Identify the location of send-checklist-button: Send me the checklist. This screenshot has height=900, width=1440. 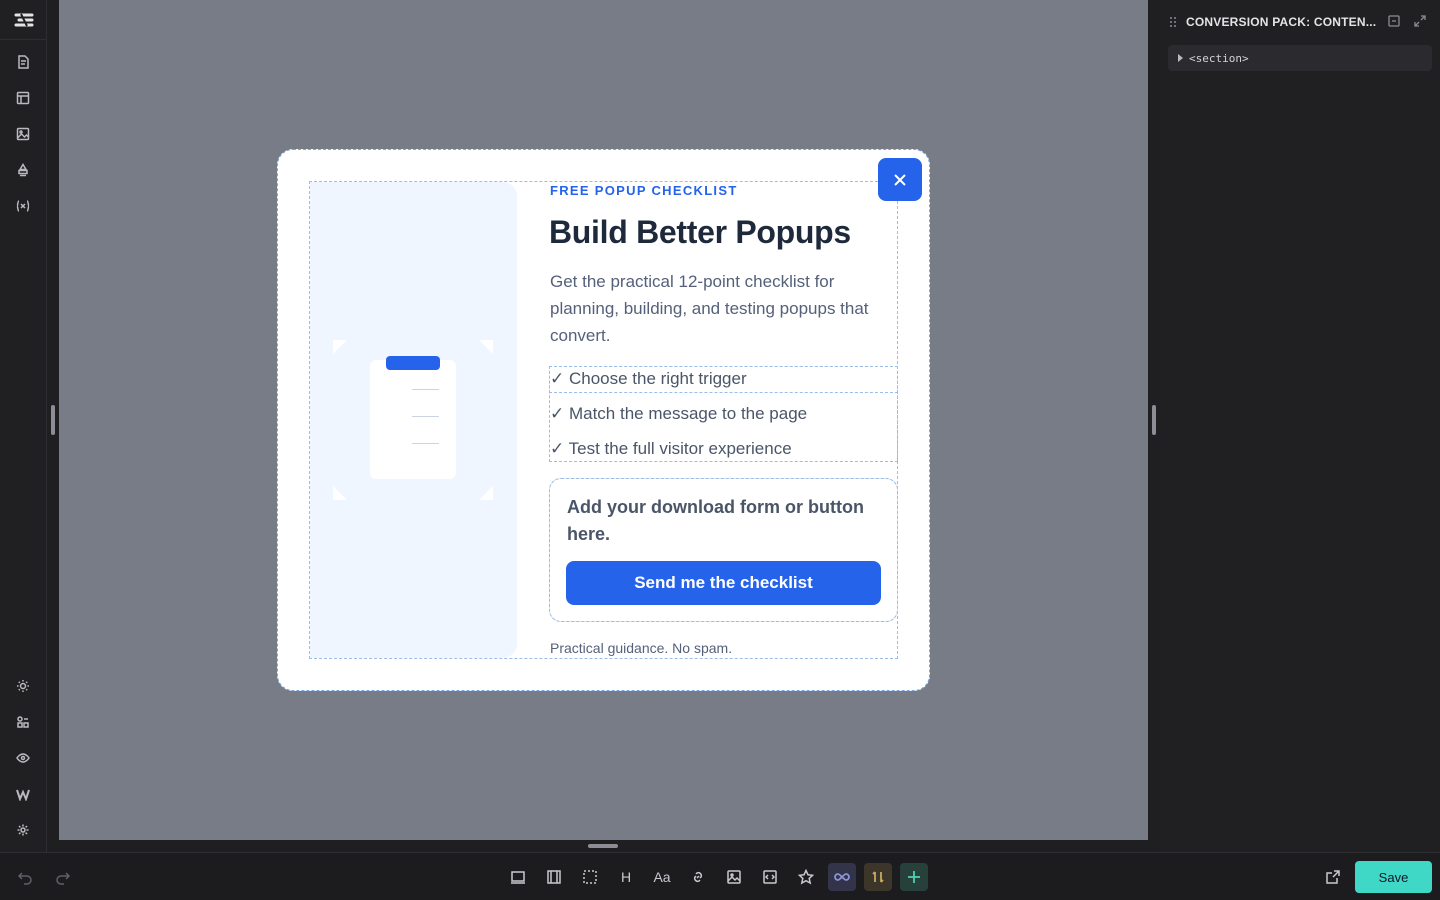
(723, 583).